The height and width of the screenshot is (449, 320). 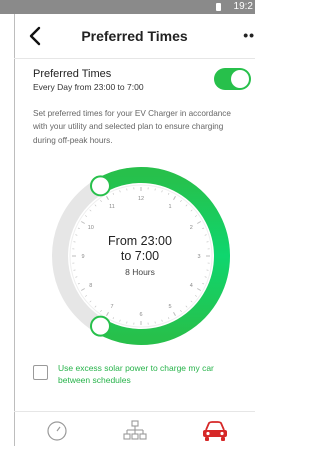 What do you see at coordinates (112, 207) in the screenshot?
I see `clock-hour-label: 11` at bounding box center [112, 207].